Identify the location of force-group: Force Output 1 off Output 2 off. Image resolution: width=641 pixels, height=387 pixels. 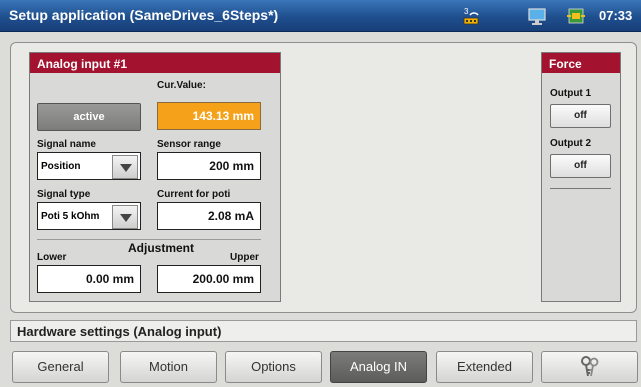
(581, 177).